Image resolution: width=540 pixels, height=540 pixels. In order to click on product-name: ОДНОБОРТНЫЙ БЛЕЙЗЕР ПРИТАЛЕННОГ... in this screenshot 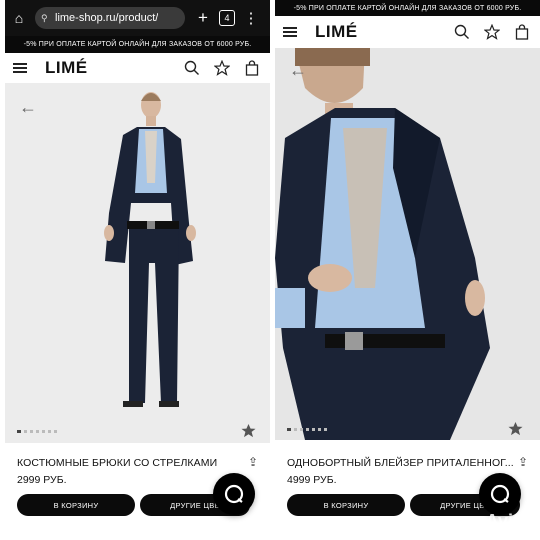, I will do `click(400, 463)`.